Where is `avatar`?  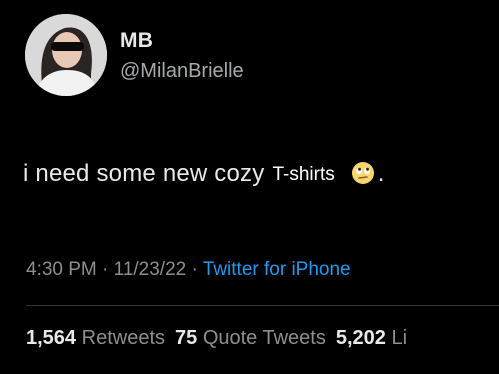
avatar is located at coordinates (66, 55).